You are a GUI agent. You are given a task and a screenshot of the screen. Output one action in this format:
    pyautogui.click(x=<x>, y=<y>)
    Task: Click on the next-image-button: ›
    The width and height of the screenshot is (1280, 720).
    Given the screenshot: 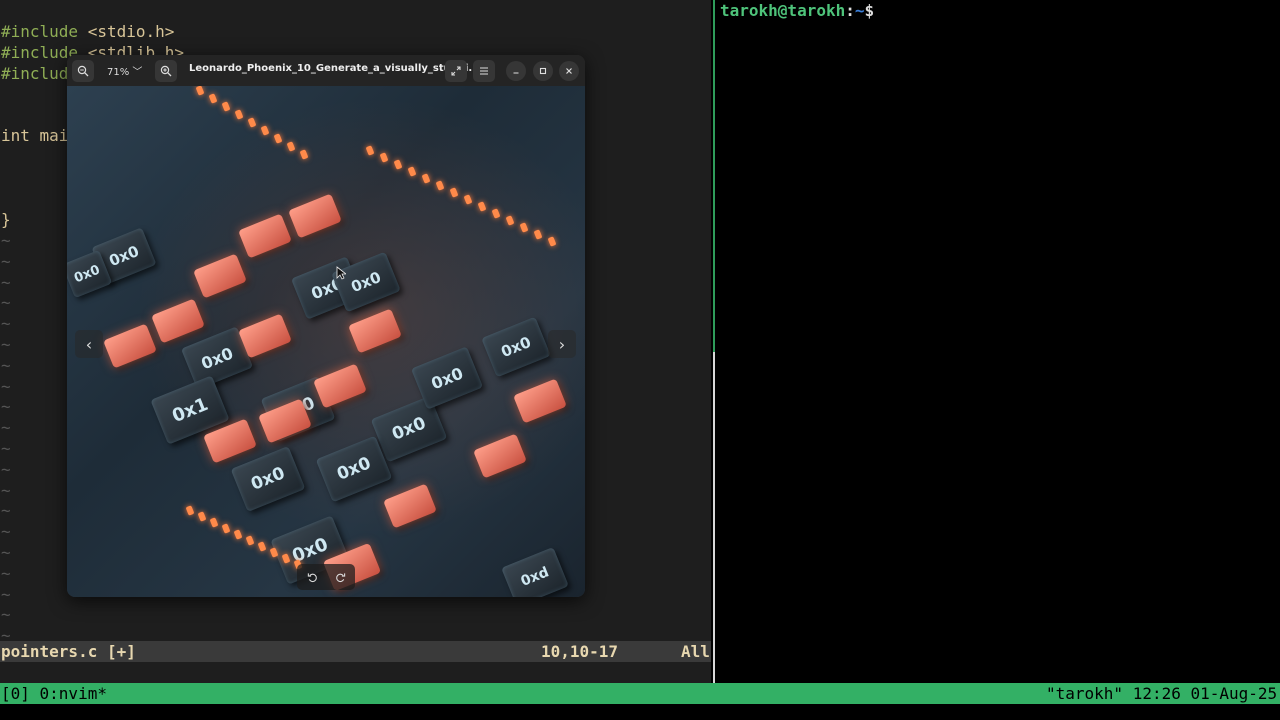 What is the action you would take?
    pyautogui.click(x=562, y=344)
    